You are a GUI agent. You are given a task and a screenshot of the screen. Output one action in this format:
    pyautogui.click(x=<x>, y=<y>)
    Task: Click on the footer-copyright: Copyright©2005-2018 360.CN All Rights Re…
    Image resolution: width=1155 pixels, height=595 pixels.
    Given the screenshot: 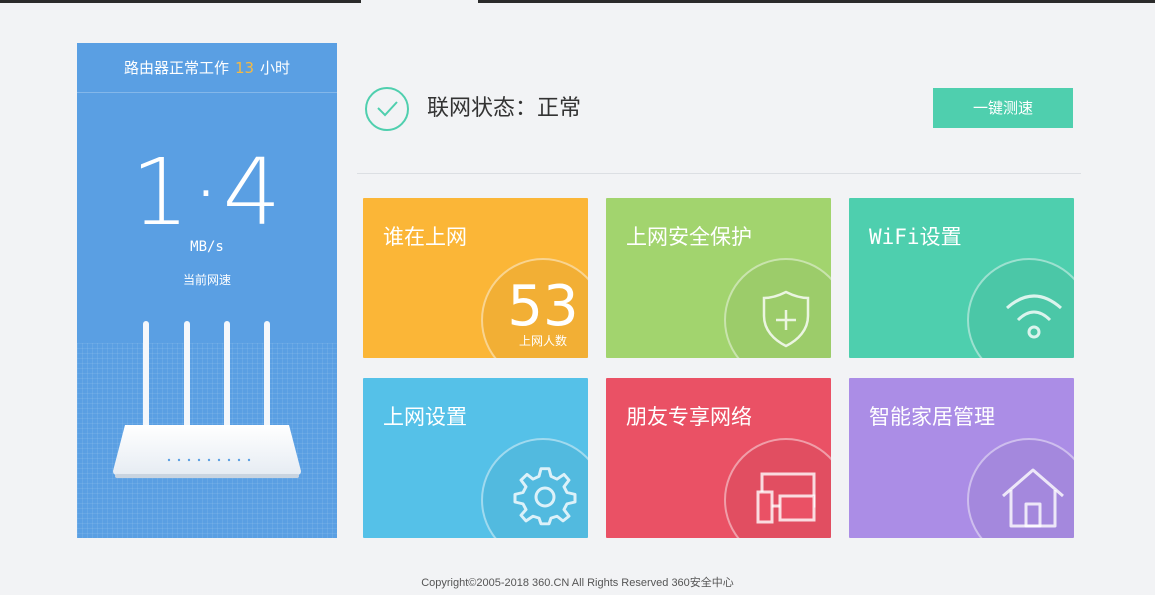 What is the action you would take?
    pyautogui.click(x=577, y=583)
    